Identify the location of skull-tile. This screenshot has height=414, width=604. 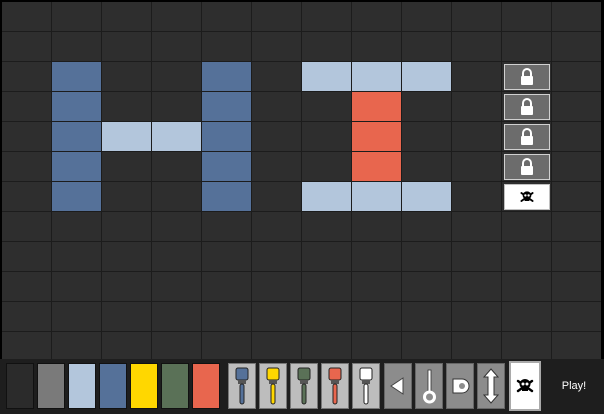
(526, 196).